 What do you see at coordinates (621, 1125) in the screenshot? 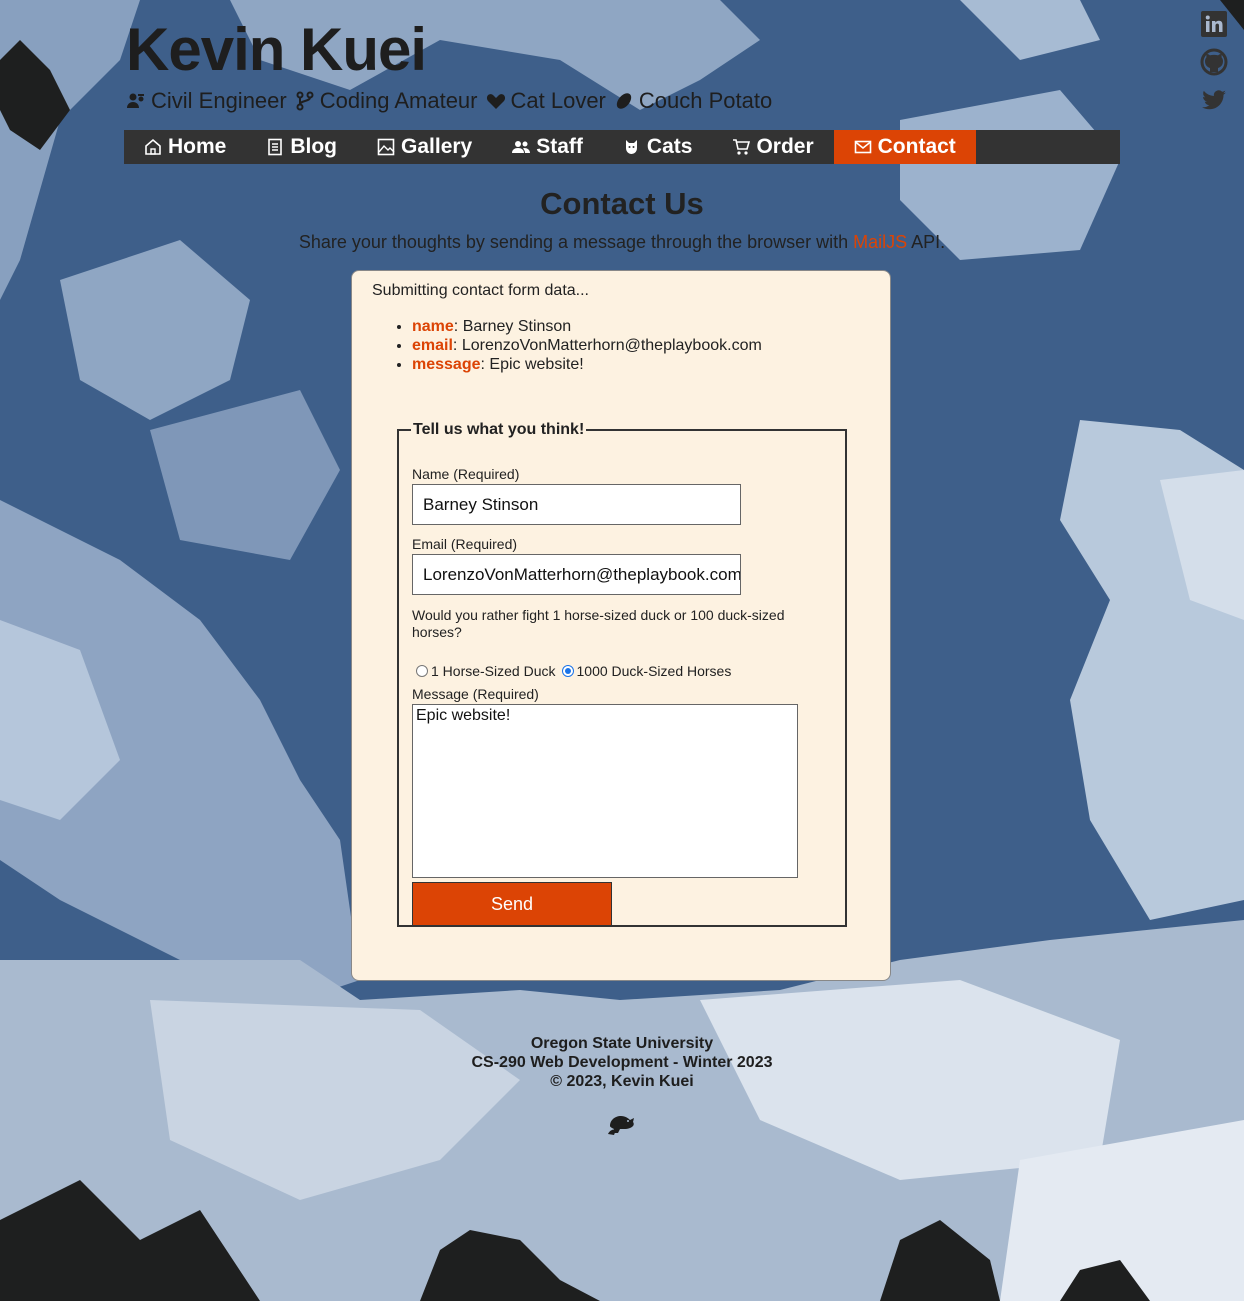
I see `beaver-icon` at bounding box center [621, 1125].